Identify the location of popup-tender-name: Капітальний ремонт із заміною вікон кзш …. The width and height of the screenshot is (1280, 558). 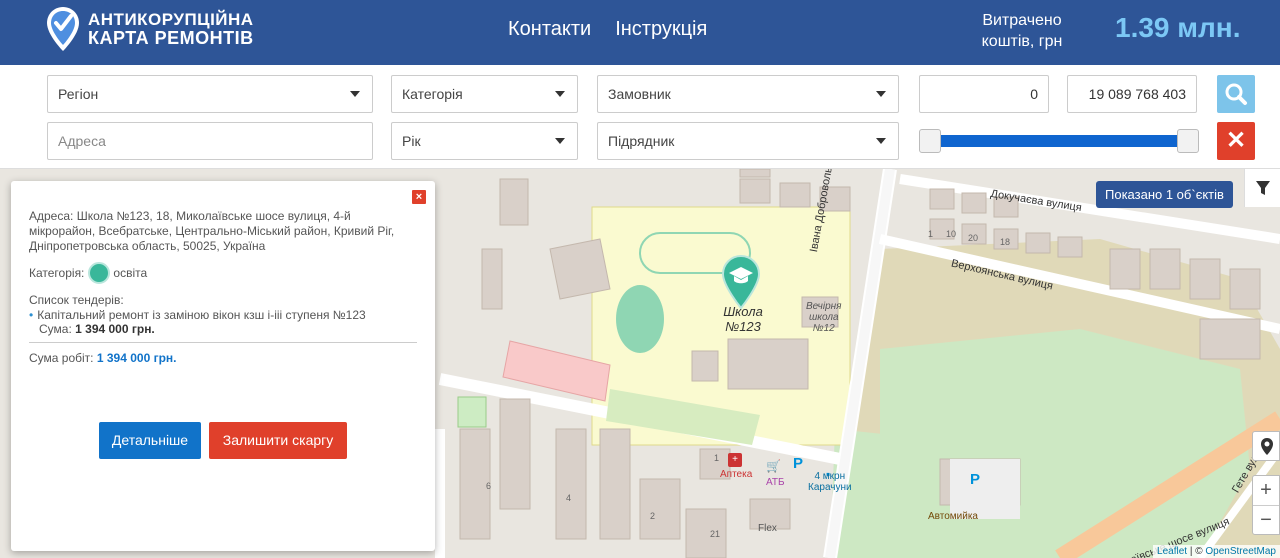
(201, 315).